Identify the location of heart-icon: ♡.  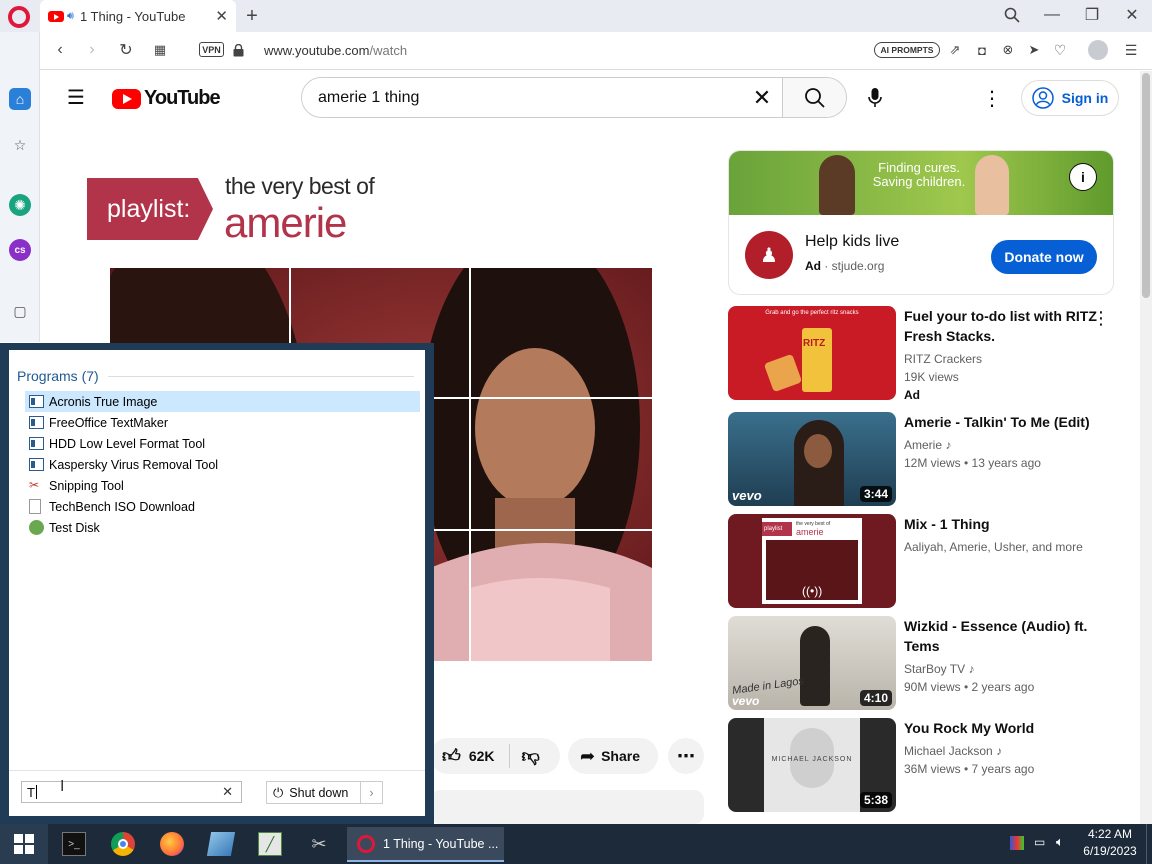
(1060, 50).